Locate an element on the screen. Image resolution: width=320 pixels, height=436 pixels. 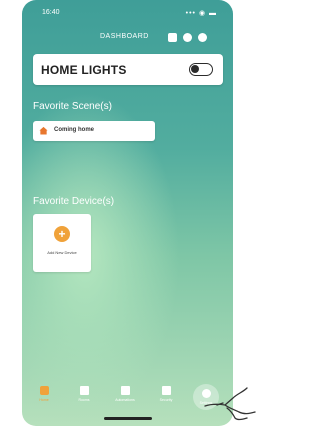
status-icons: ••• ◉ ▬ is located at coordinates (201, 13).